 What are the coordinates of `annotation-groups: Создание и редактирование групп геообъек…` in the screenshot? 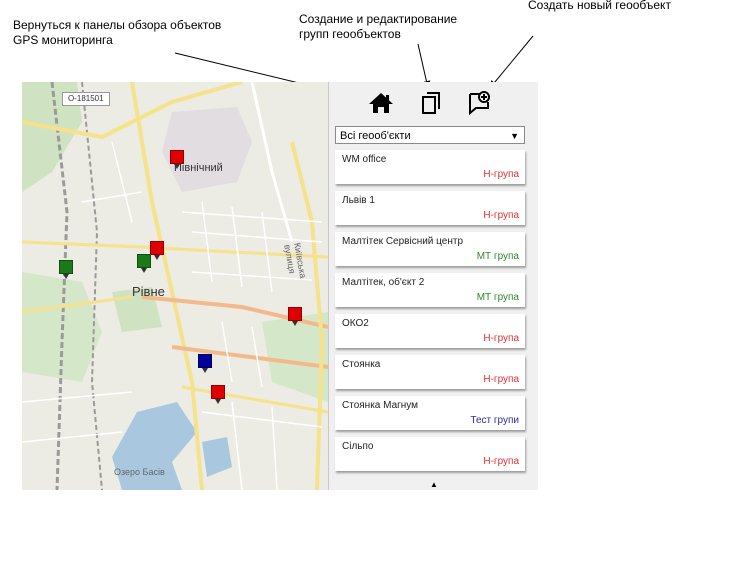 It's located at (378, 26).